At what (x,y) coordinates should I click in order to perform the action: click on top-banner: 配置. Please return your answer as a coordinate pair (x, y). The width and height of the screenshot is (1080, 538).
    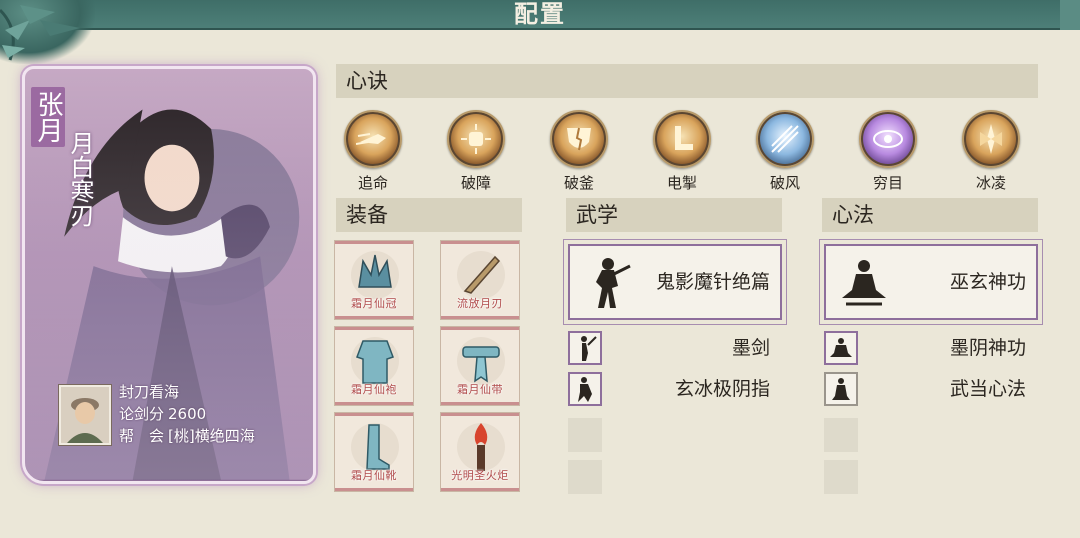
    Looking at the image, I should click on (540, 15).